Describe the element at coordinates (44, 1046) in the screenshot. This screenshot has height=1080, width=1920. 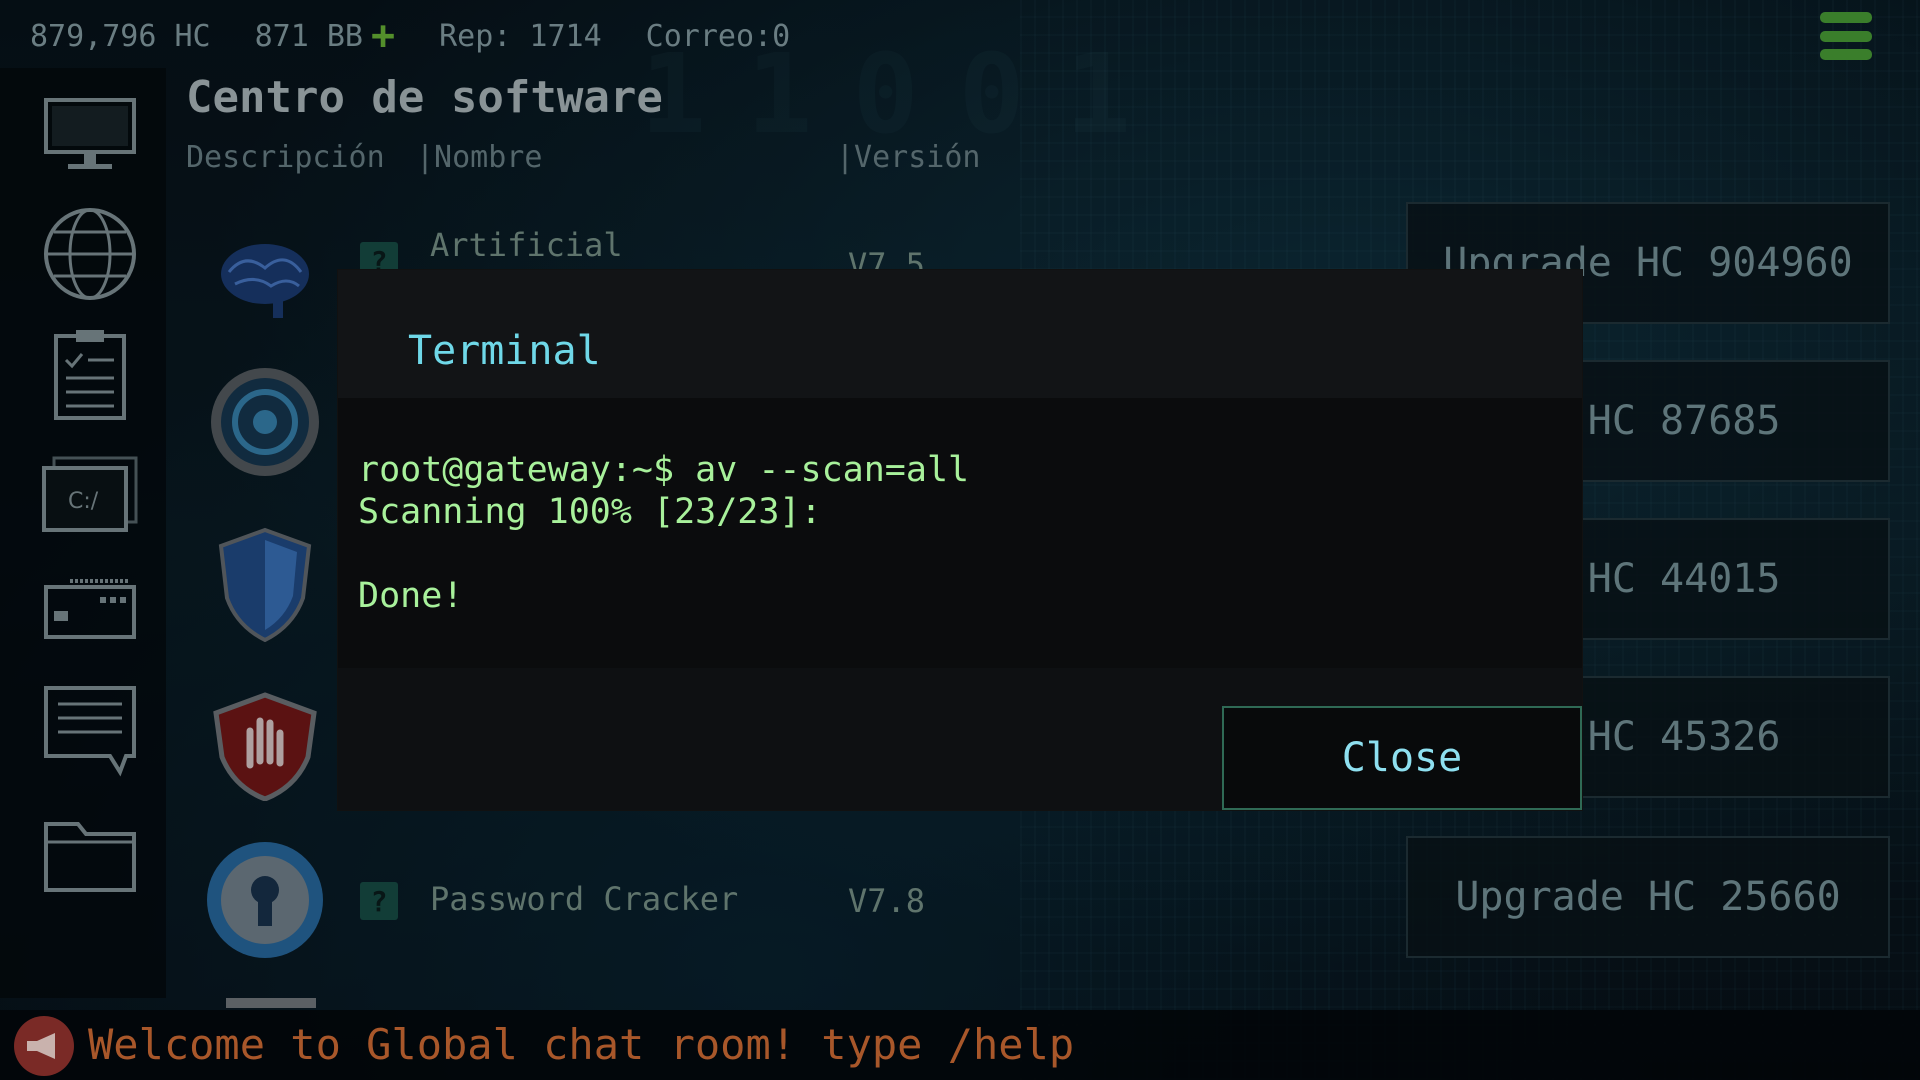
I see `megaphone-icon` at that location.